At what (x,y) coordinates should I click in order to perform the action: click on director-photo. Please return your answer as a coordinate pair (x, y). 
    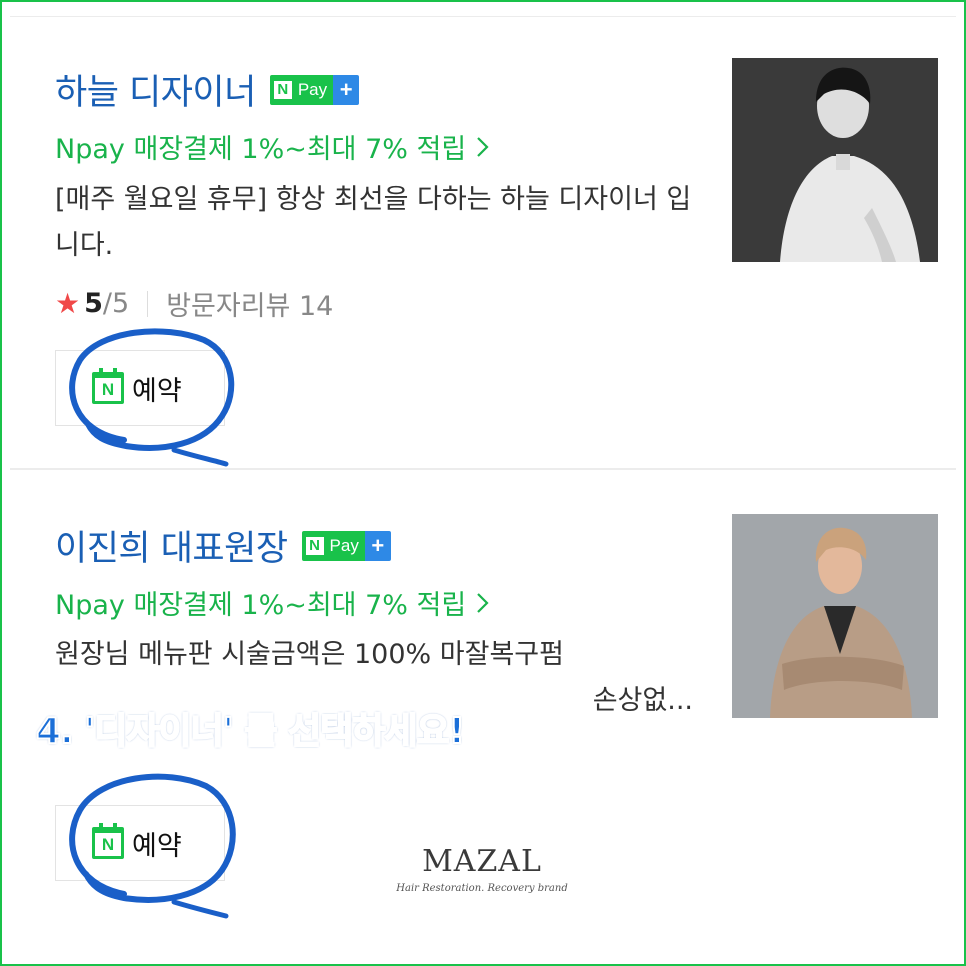
    Looking at the image, I should click on (835, 616).